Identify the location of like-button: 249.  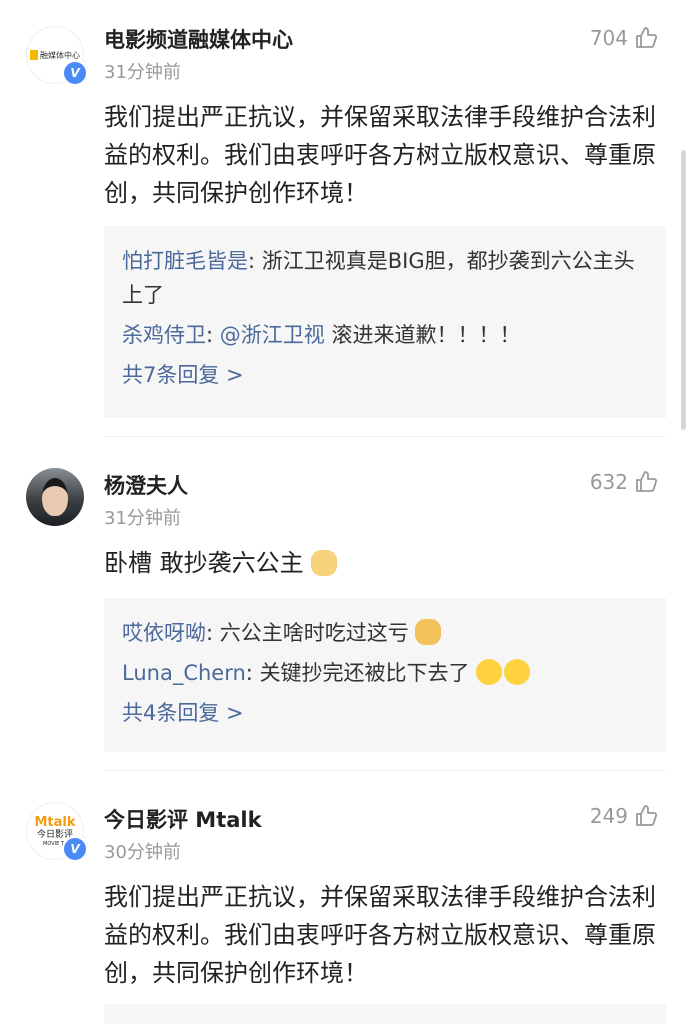
(624, 816).